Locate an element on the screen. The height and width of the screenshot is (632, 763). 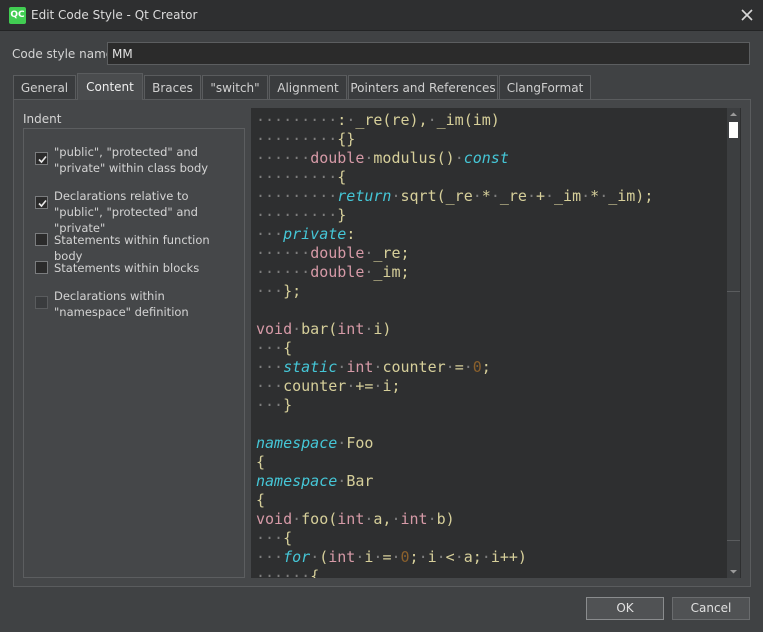
code-token: i; is located at coordinates (391, 386).